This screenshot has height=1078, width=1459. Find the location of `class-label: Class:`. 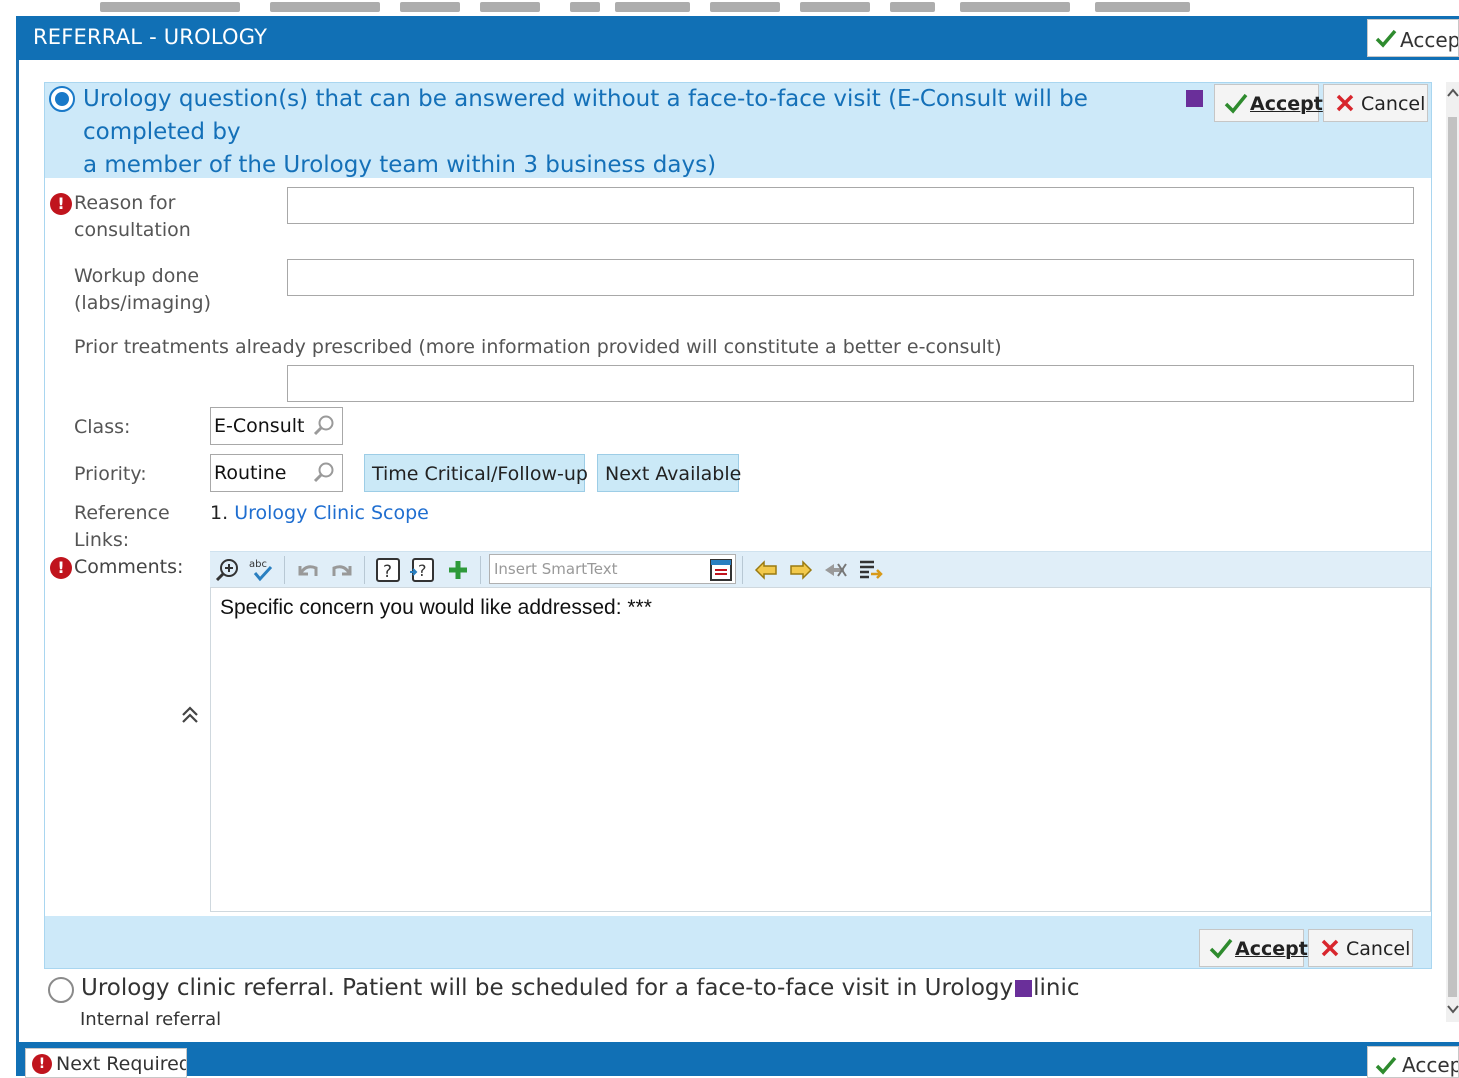

class-label: Class: is located at coordinates (102, 427).